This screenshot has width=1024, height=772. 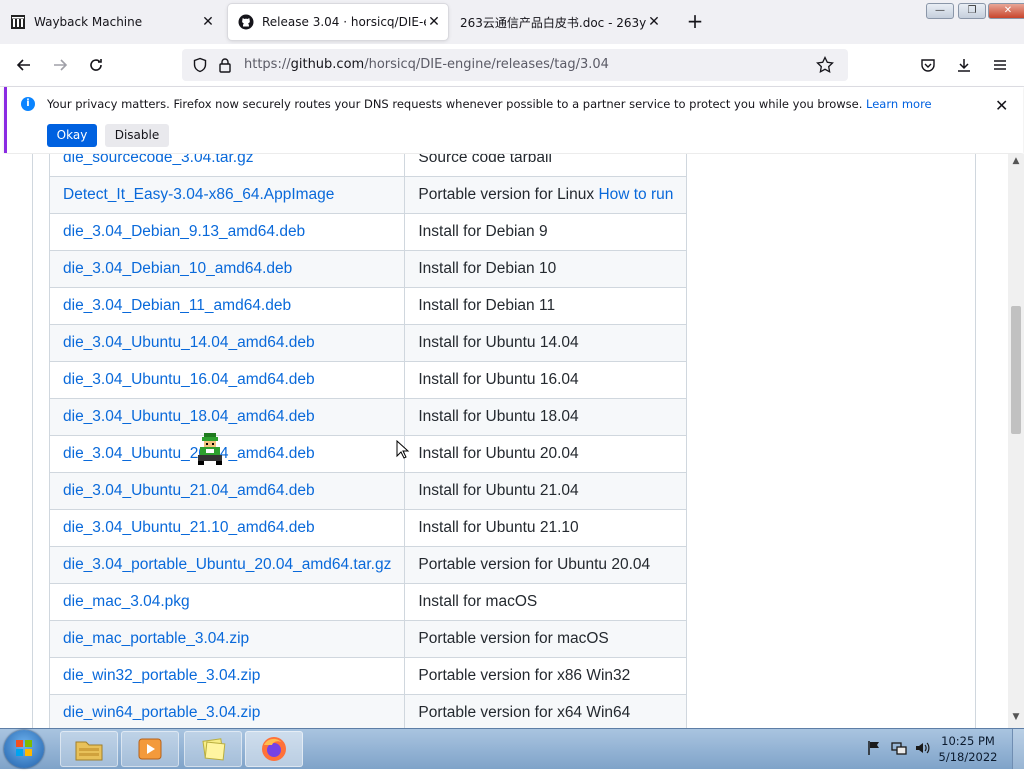 What do you see at coordinates (338, 22) in the screenshot?
I see `tab-release: Release 3.04 · horsicq/DIE-engine ✕` at bounding box center [338, 22].